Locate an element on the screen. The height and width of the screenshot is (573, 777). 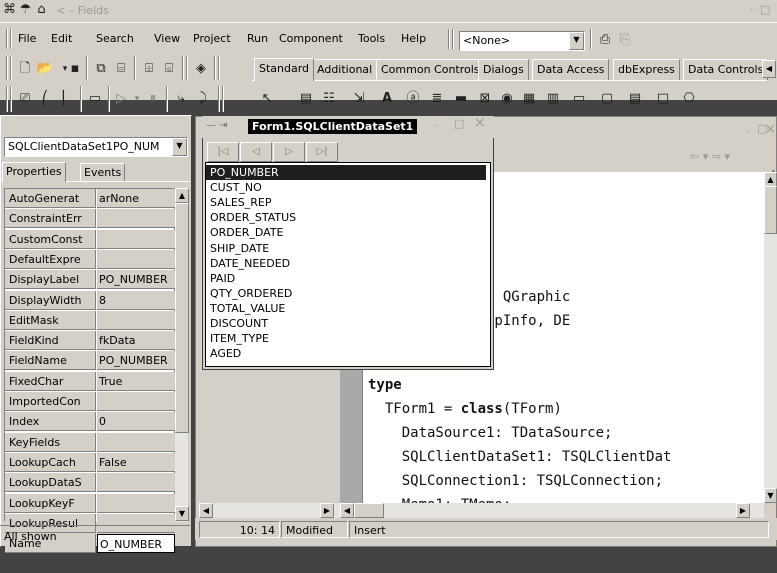
button-component-icon: ▬ is located at coordinates (461, 99).